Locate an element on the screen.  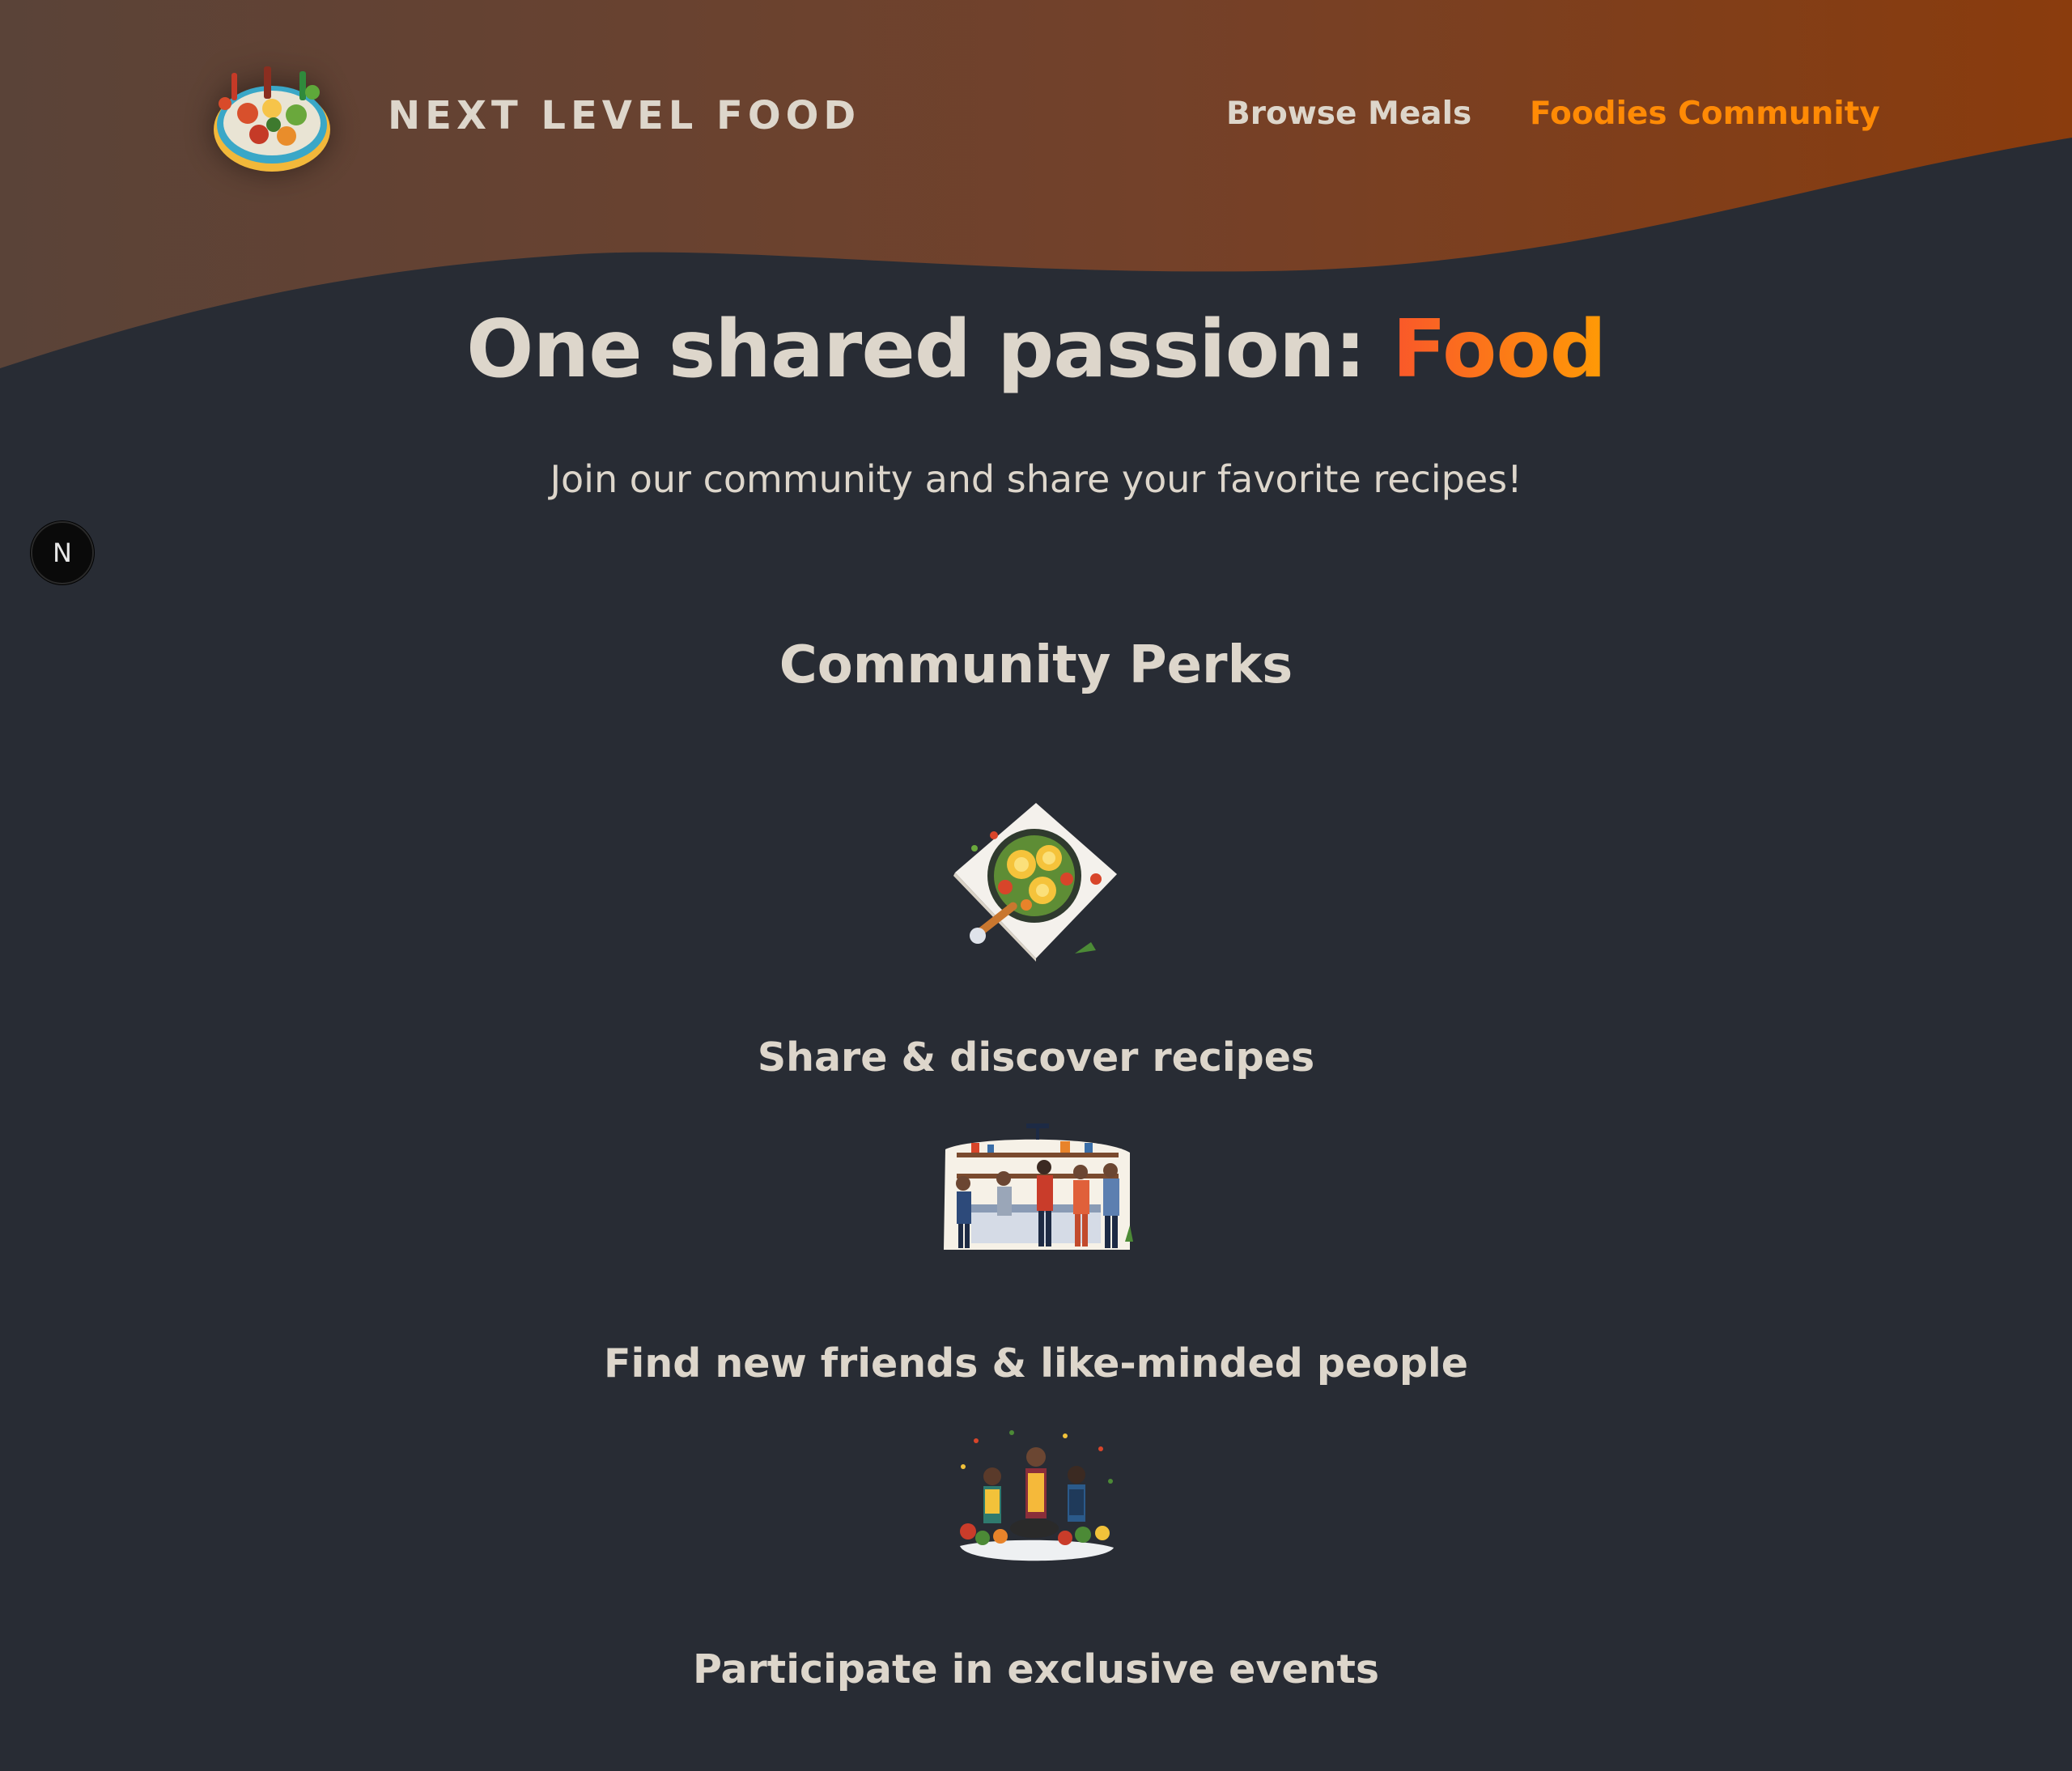
perk-label-find-friends: Find new friends & like-minded people is located at coordinates (1036, 1363).